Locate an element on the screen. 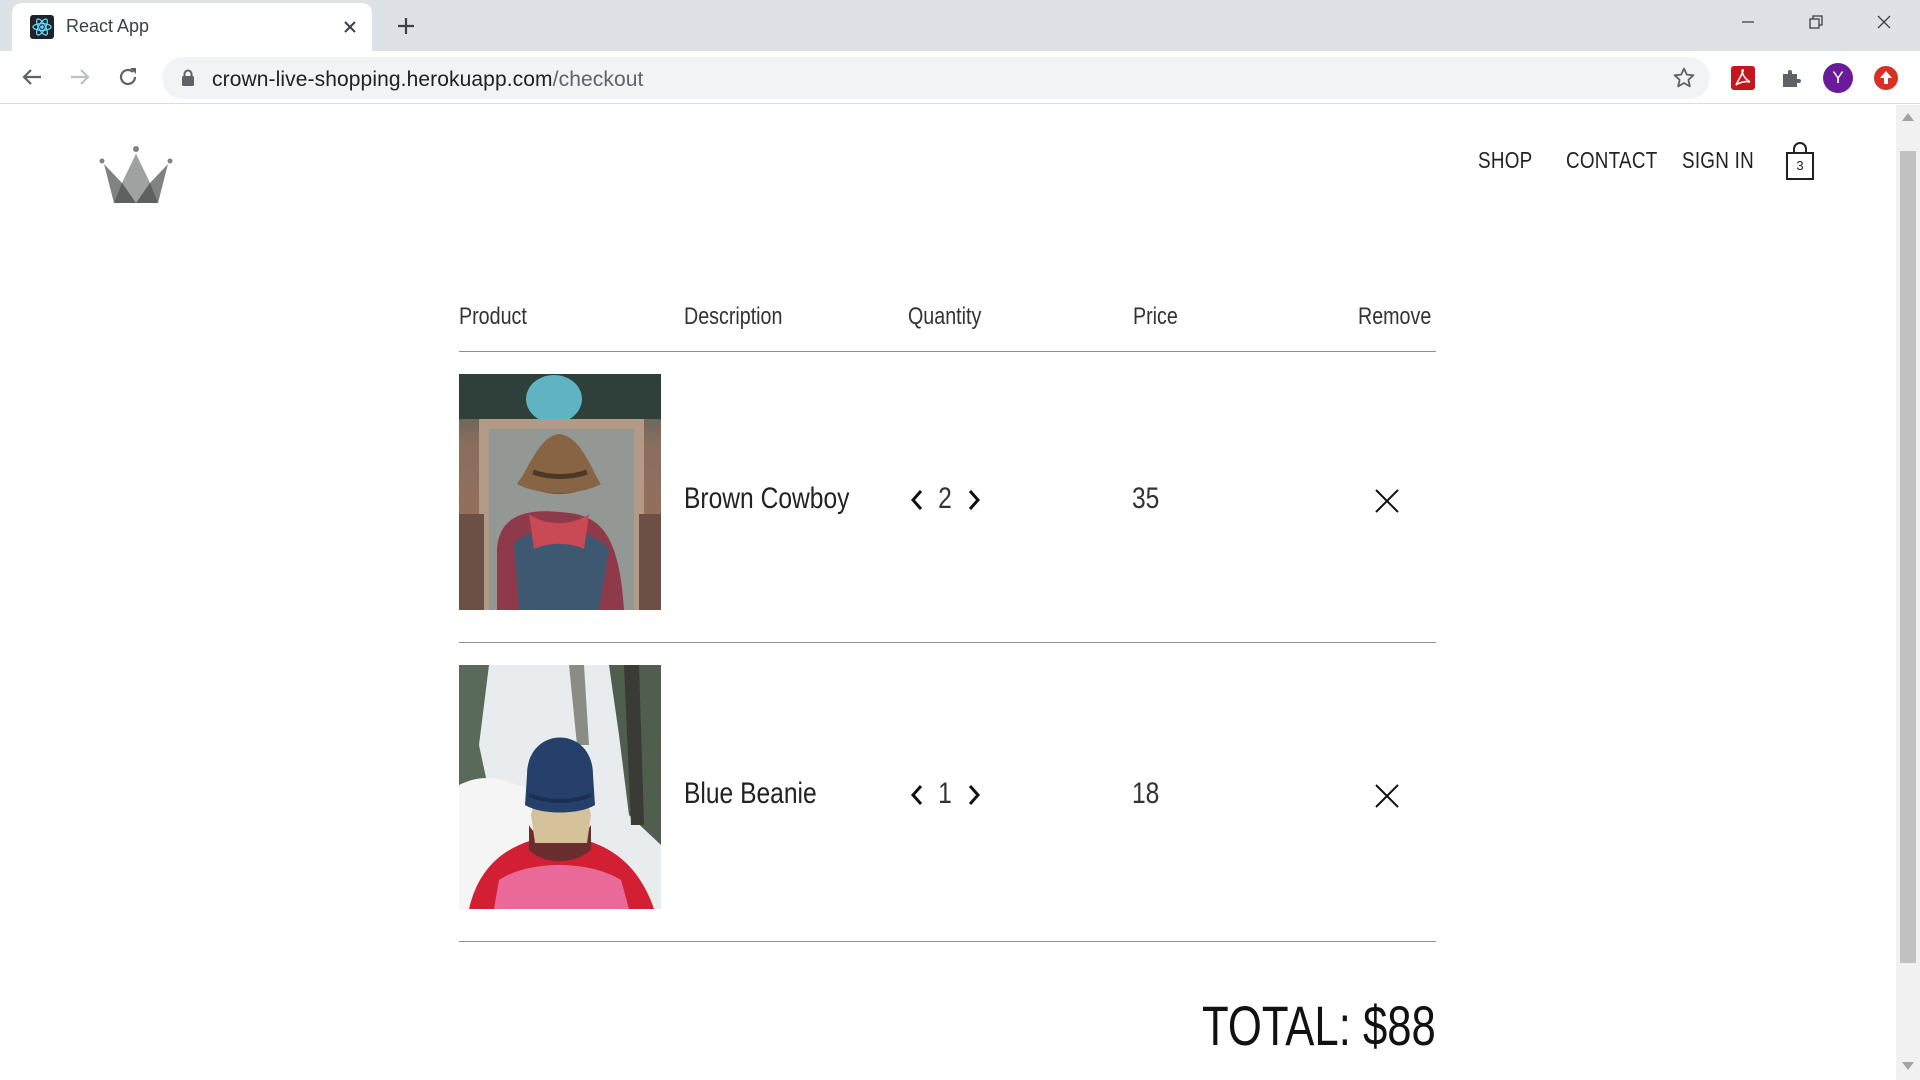  react-icon is located at coordinates (42, 27).